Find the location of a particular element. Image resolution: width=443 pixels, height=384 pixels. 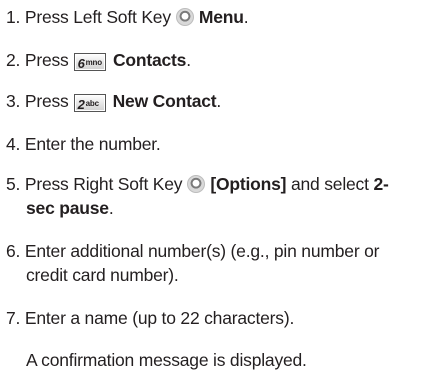

step-number: 2. is located at coordinates (13, 60).